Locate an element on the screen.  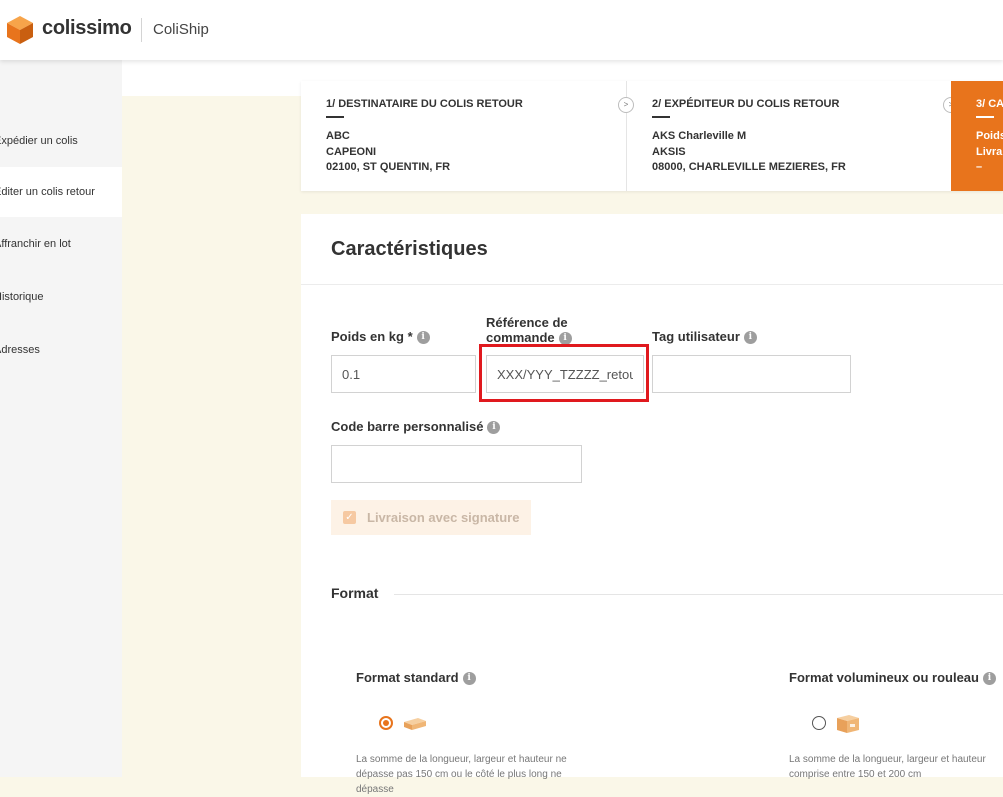
tag-label: Tag utilisateur i is located at coordinates (704, 337).